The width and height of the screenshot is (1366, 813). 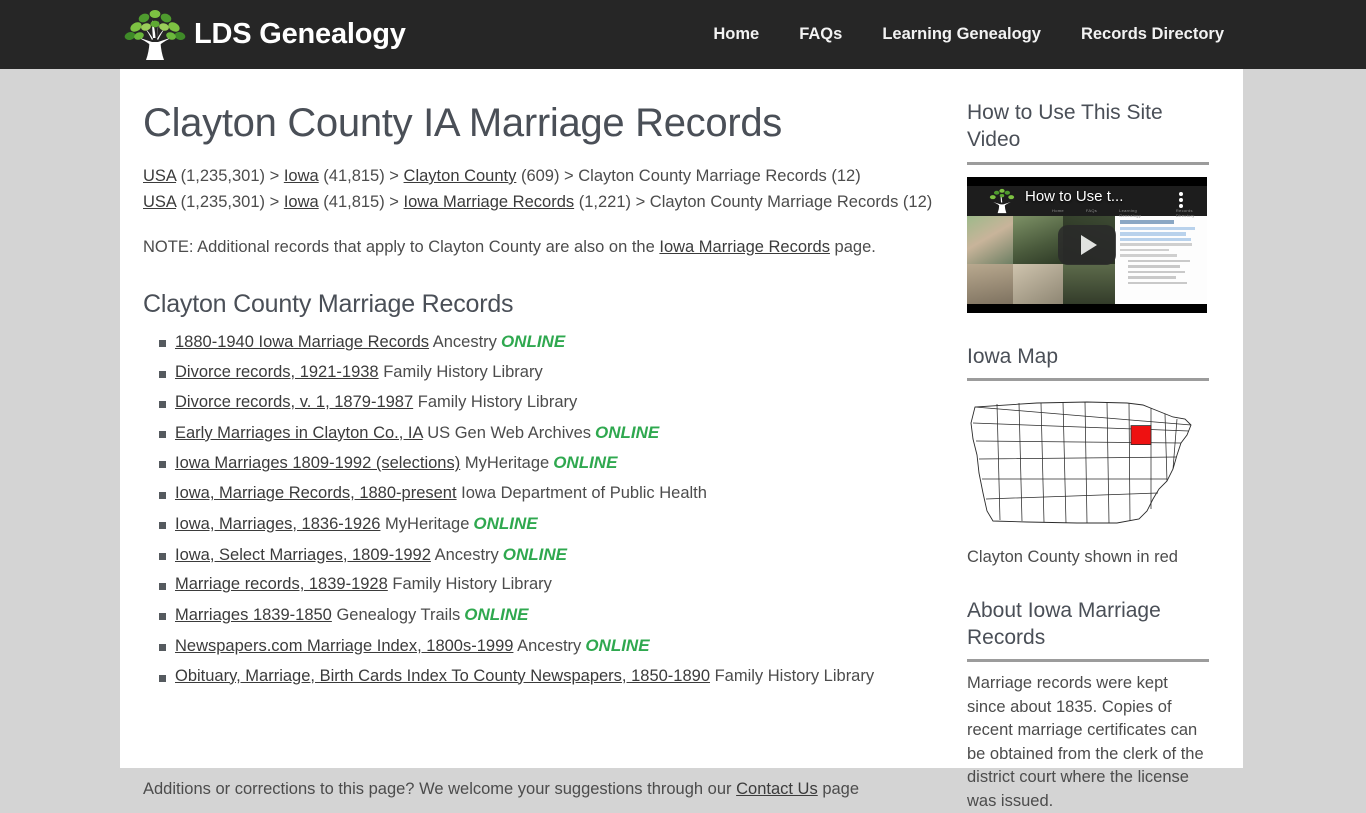 I want to click on nav-item-home: Home, so click(x=736, y=34).